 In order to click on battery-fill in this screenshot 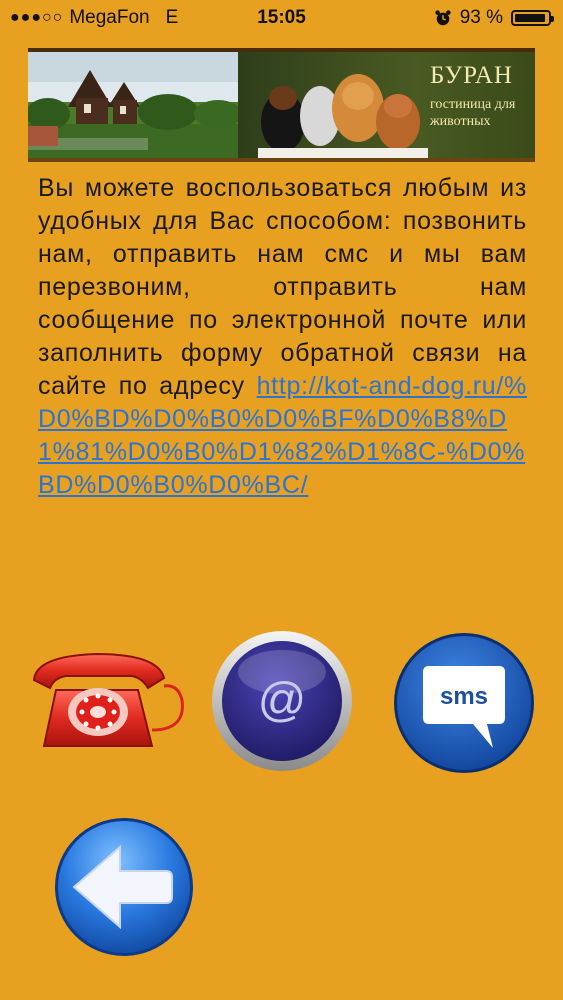, I will do `click(530, 18)`.